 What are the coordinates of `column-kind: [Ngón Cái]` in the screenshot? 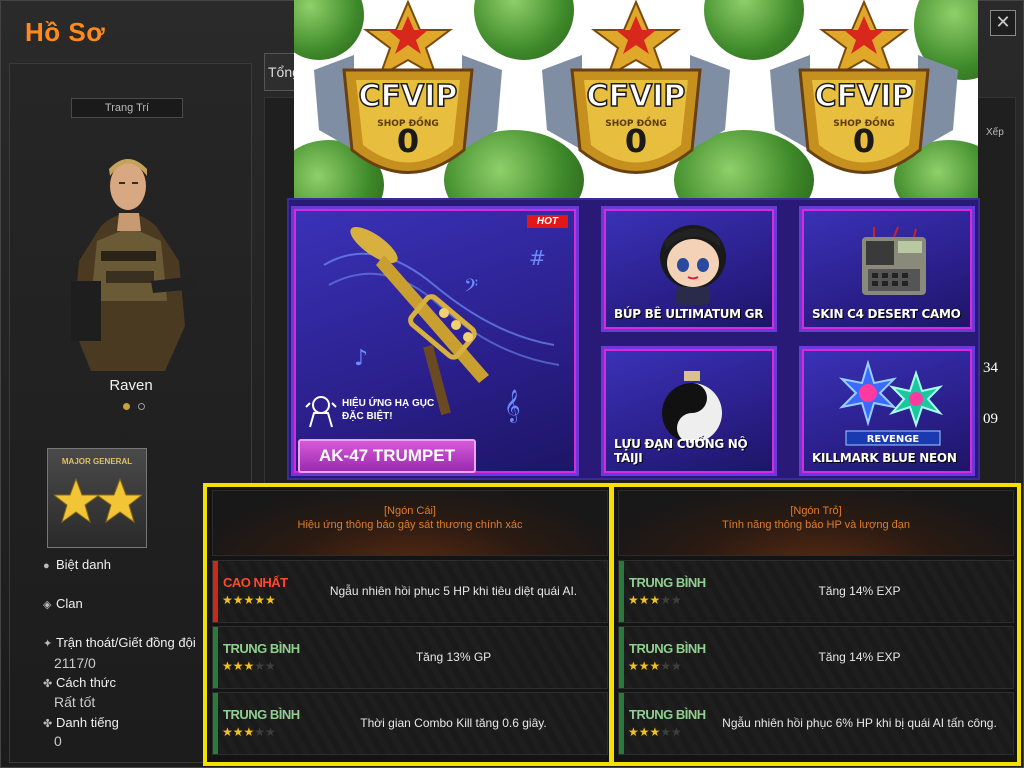 It's located at (410, 511).